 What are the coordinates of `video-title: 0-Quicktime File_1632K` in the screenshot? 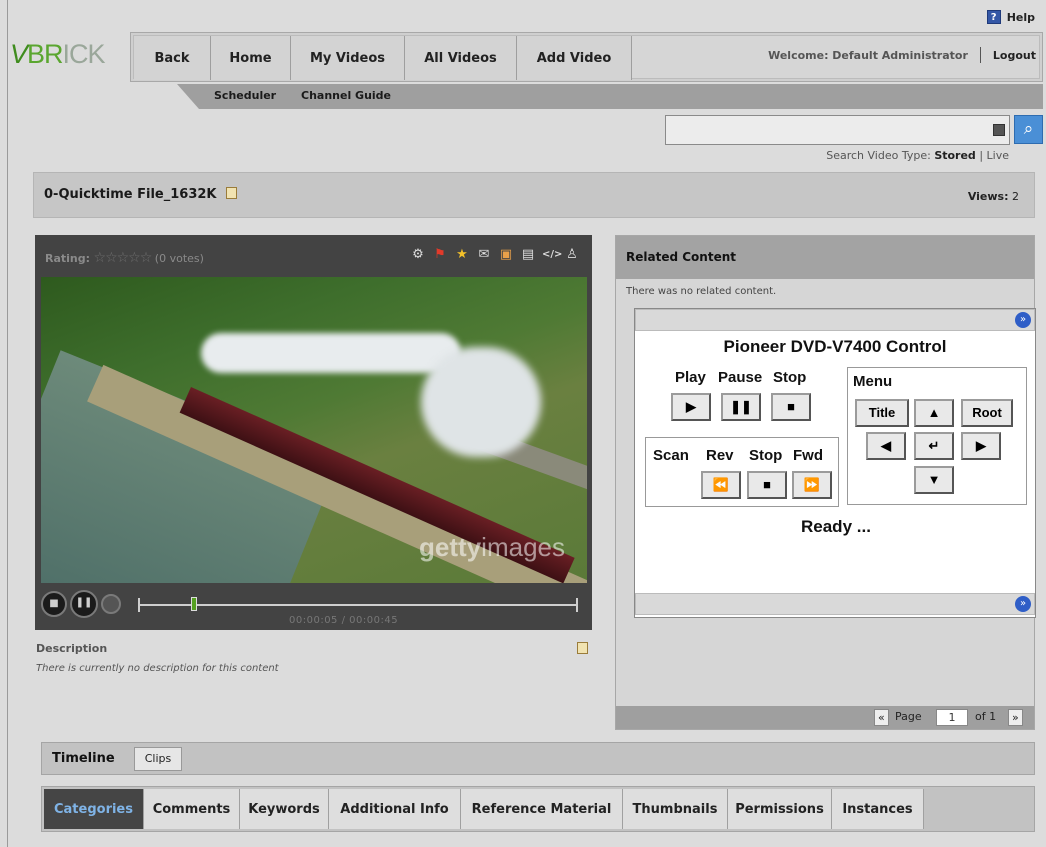 It's located at (130, 194).